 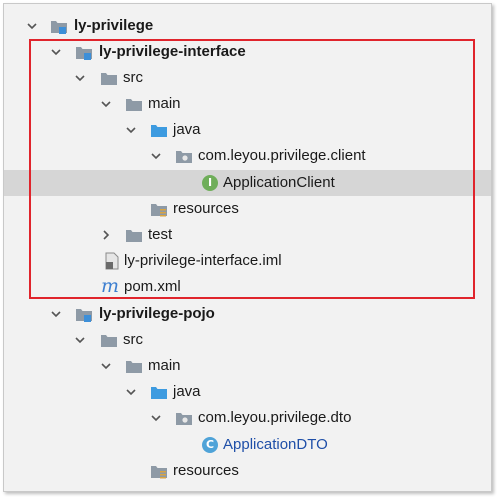 I want to click on tree-node-label: pom.xml, so click(x=152, y=286).